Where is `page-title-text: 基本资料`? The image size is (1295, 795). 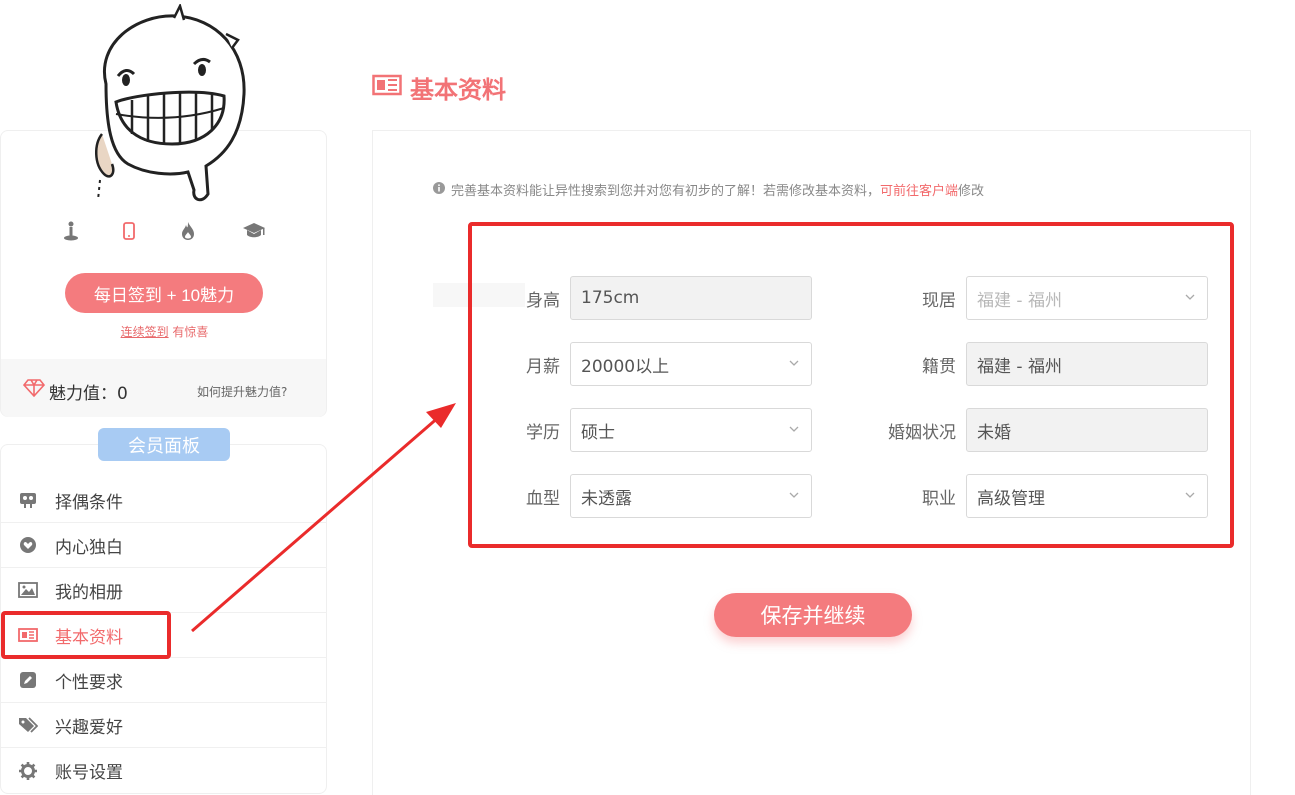
page-title-text: 基本资料 is located at coordinates (458, 89).